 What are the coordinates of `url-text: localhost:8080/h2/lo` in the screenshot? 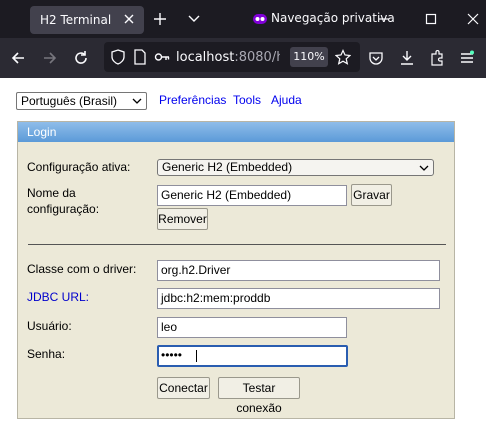 It's located at (228, 57).